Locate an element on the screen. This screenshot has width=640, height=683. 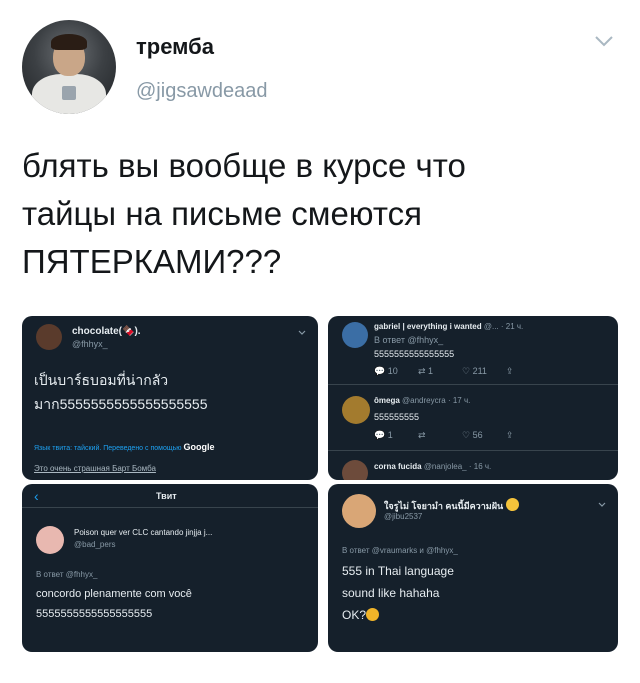
panel-title: Твит is located at coordinates (166, 496).